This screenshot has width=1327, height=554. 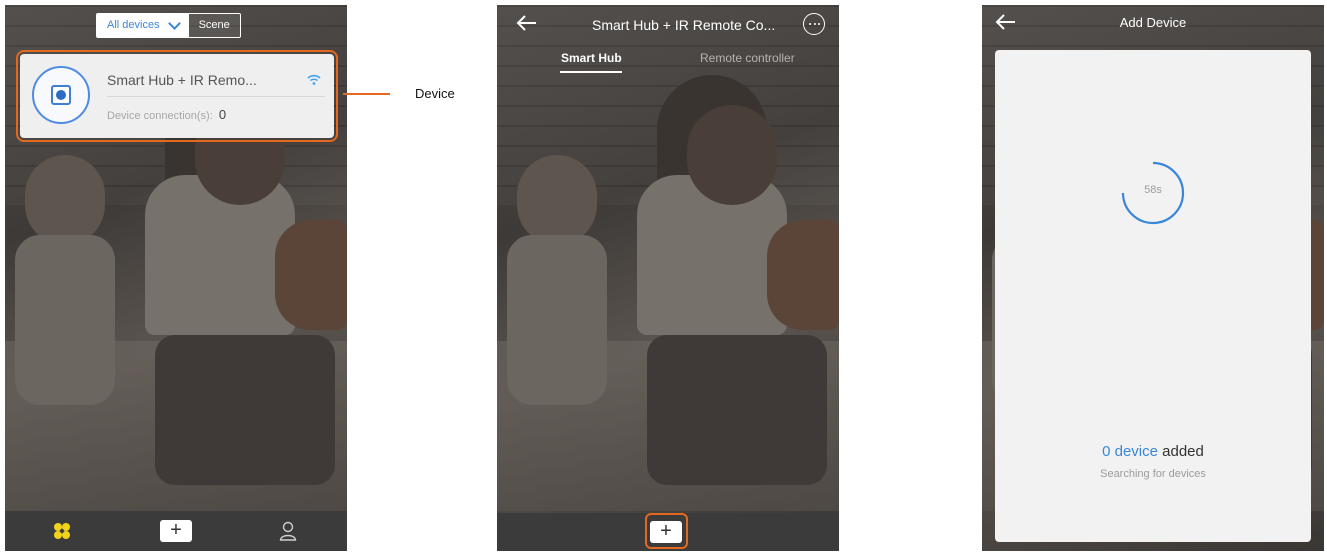 What do you see at coordinates (666, 531) in the screenshot?
I see `add-button-callout-box` at bounding box center [666, 531].